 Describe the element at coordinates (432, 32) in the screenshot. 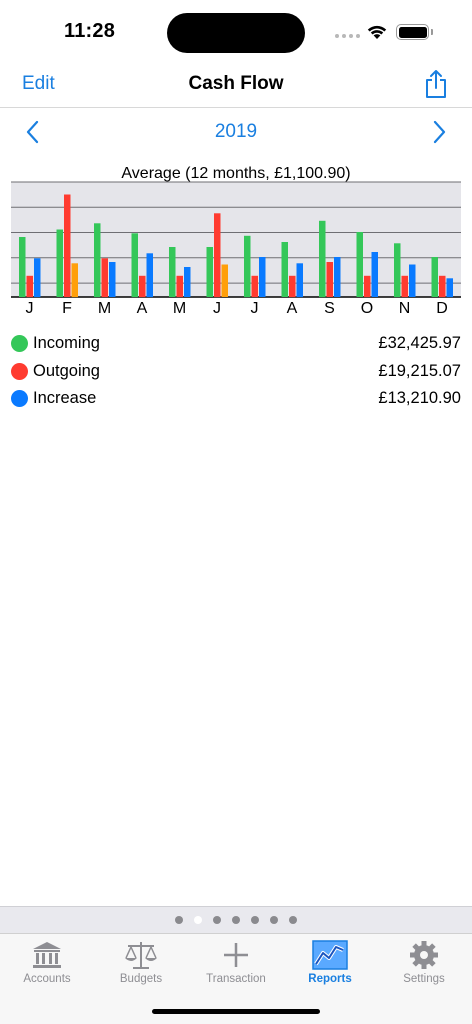

I see `battery-tip` at that location.